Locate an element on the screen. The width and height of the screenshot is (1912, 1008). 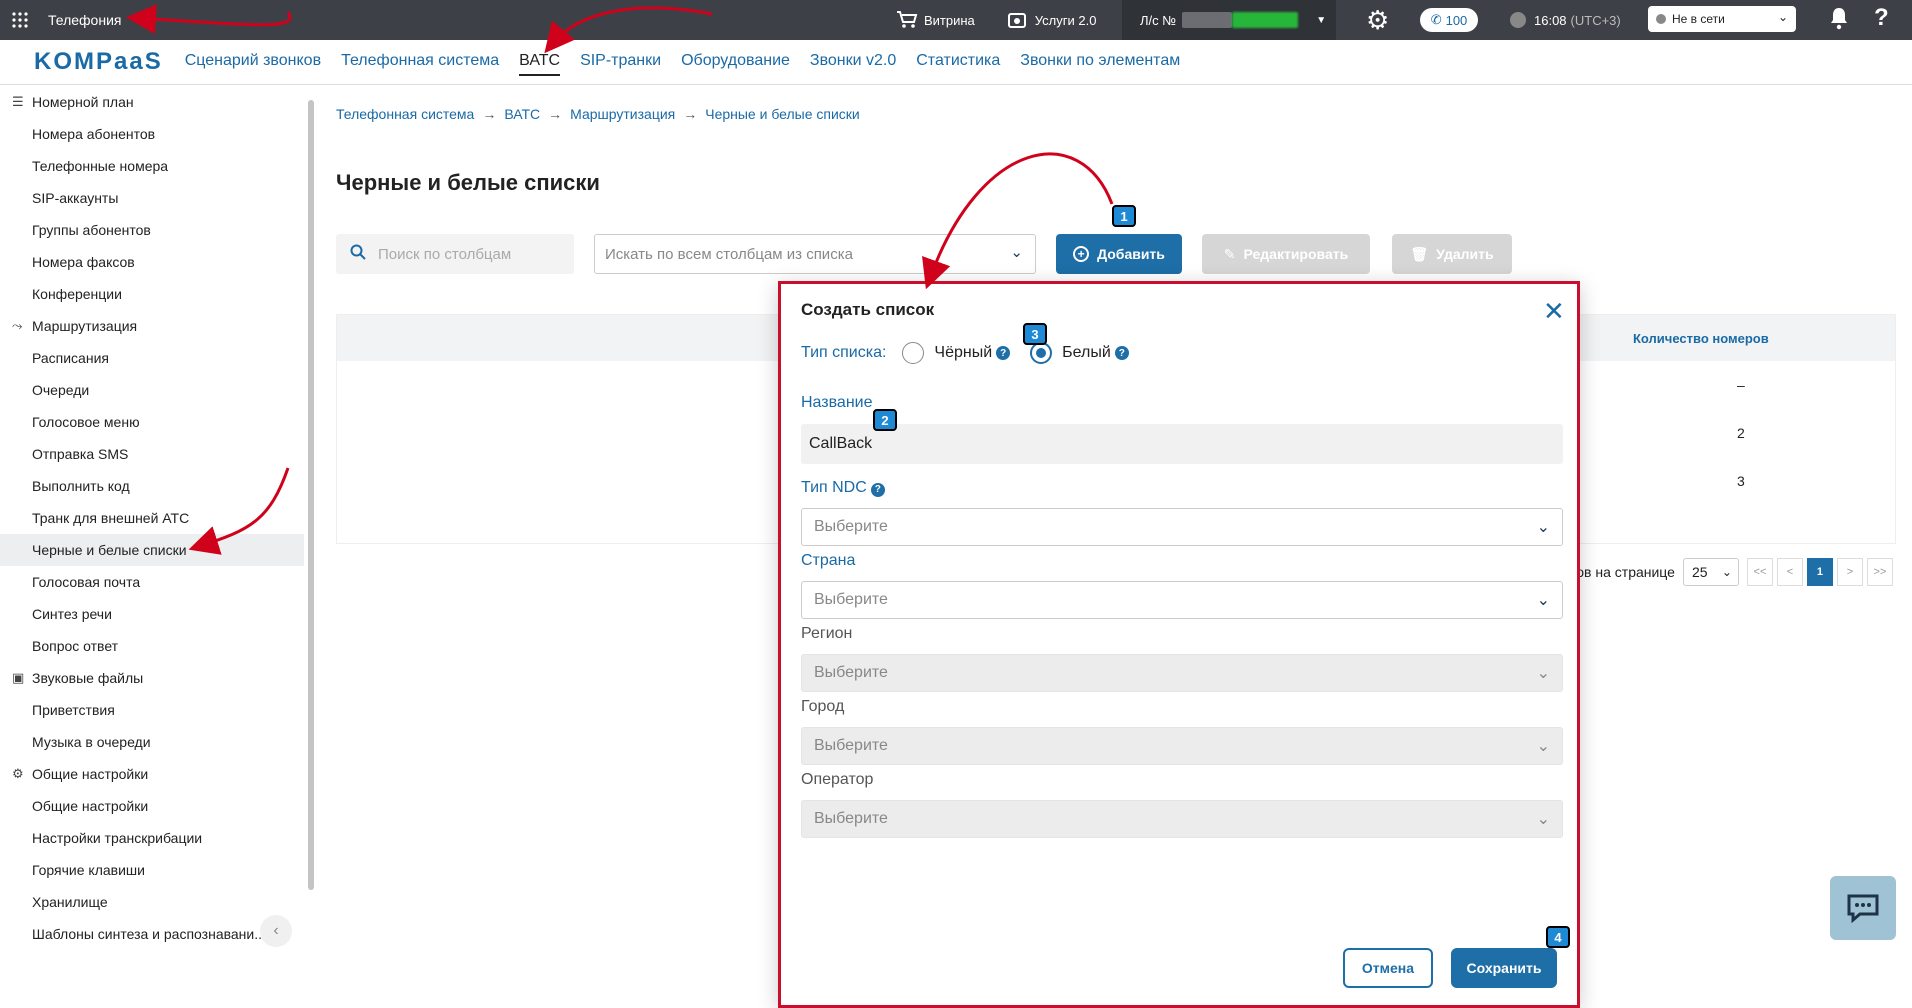
sidebar-item: Синтез речи is located at coordinates (152, 614).